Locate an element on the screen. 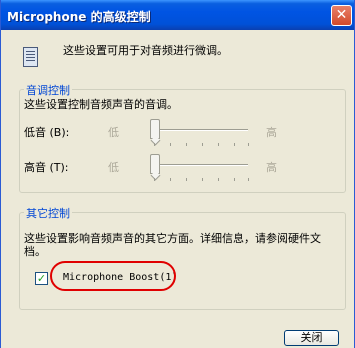  close-icon: ✕ is located at coordinates (341, 15).